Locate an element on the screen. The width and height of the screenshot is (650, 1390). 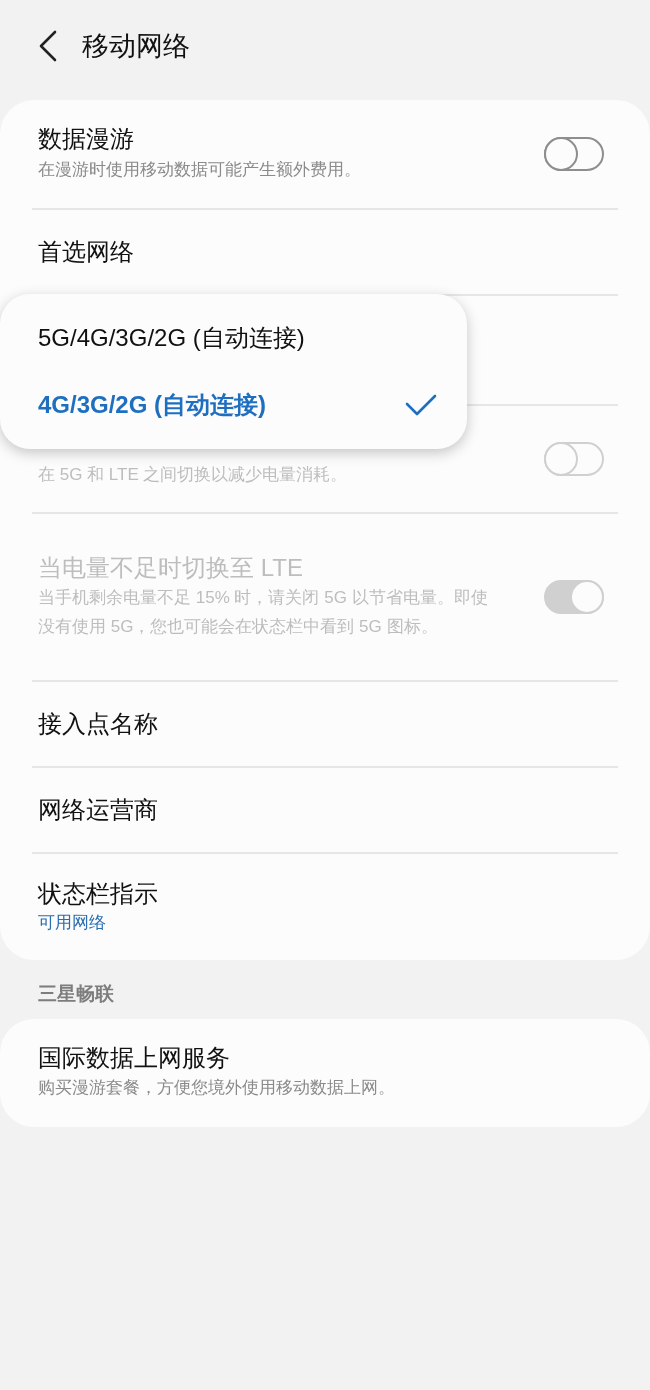
menu-option: 4G/3G/2G (自动连接) is located at coordinates (233, 405).